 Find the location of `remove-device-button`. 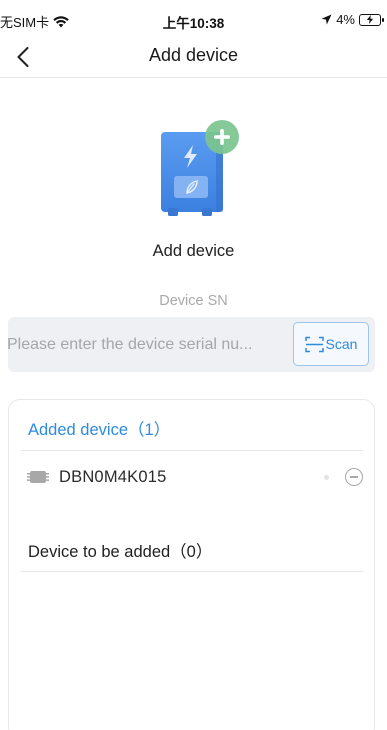

remove-device-button is located at coordinates (354, 477).